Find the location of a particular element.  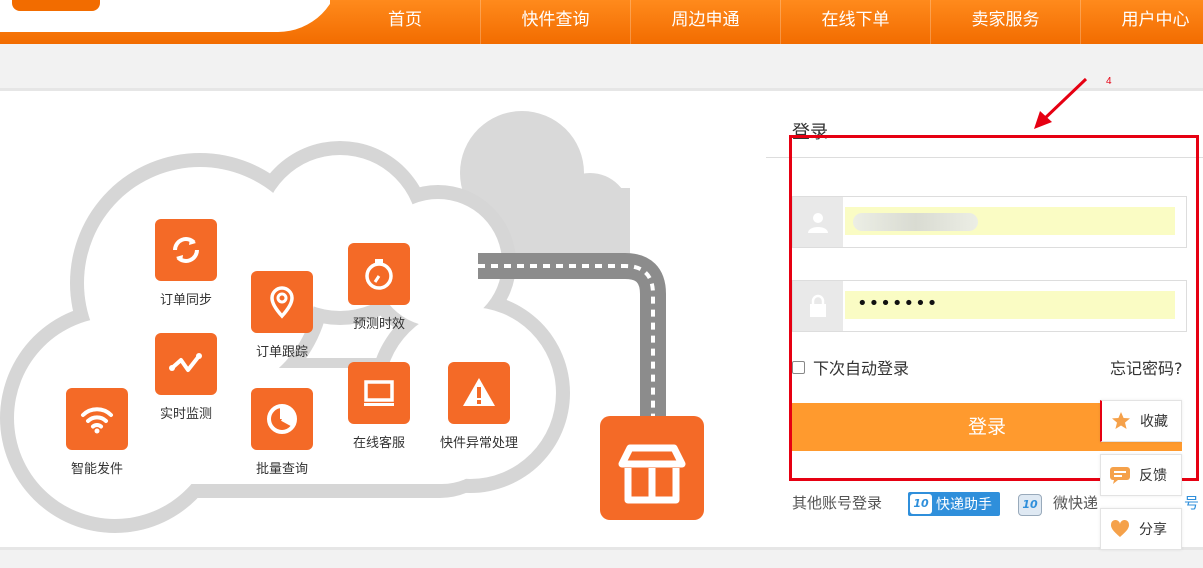

feature-realtime-monitor: 实时监测 is located at coordinates (186, 377).